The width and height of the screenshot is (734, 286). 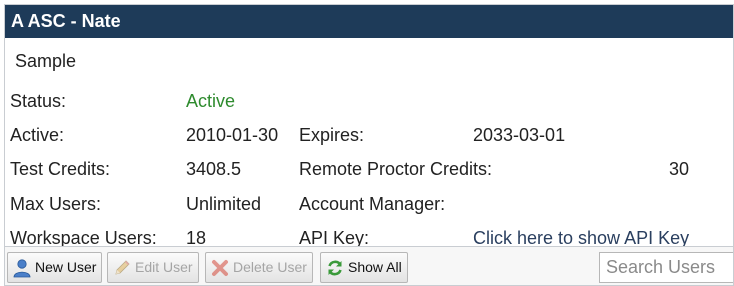 I want to click on edit-user-button: Edit User, so click(x=153, y=267).